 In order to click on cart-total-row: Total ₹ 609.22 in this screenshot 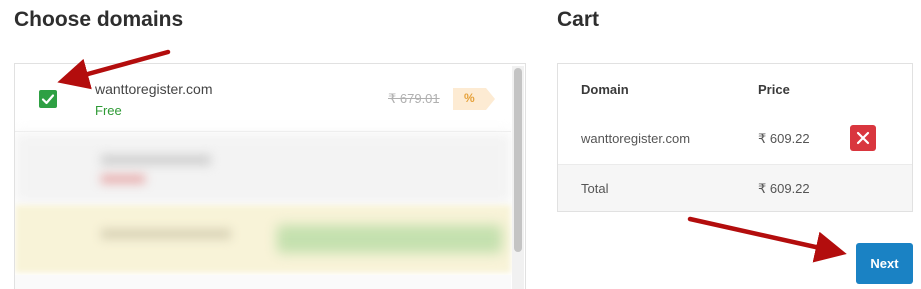, I will do `click(735, 187)`.